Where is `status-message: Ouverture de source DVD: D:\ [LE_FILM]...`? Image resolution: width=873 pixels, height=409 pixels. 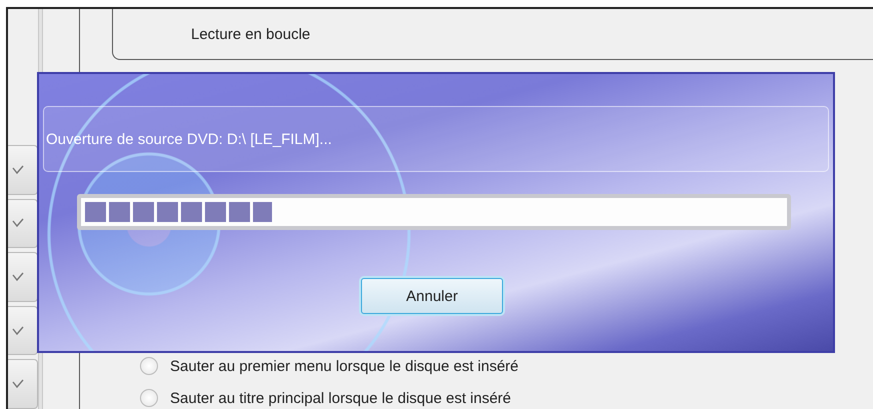 status-message: Ouverture de source DVD: D:\ [LE_FILM]... is located at coordinates (188, 139).